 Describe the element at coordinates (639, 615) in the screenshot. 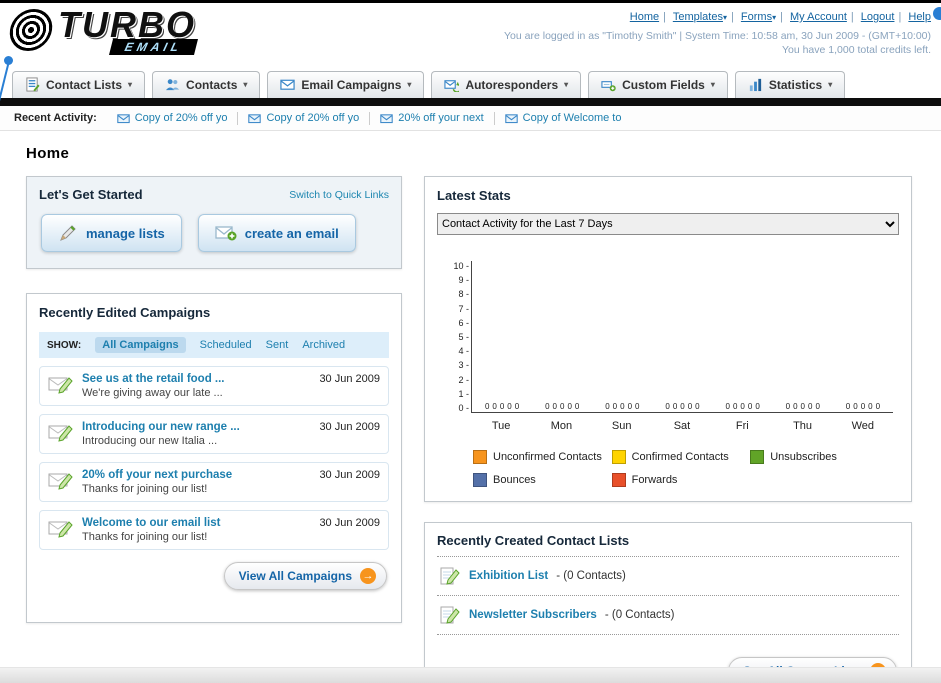

I see `contact-list-count: - (0 Contacts)` at that location.